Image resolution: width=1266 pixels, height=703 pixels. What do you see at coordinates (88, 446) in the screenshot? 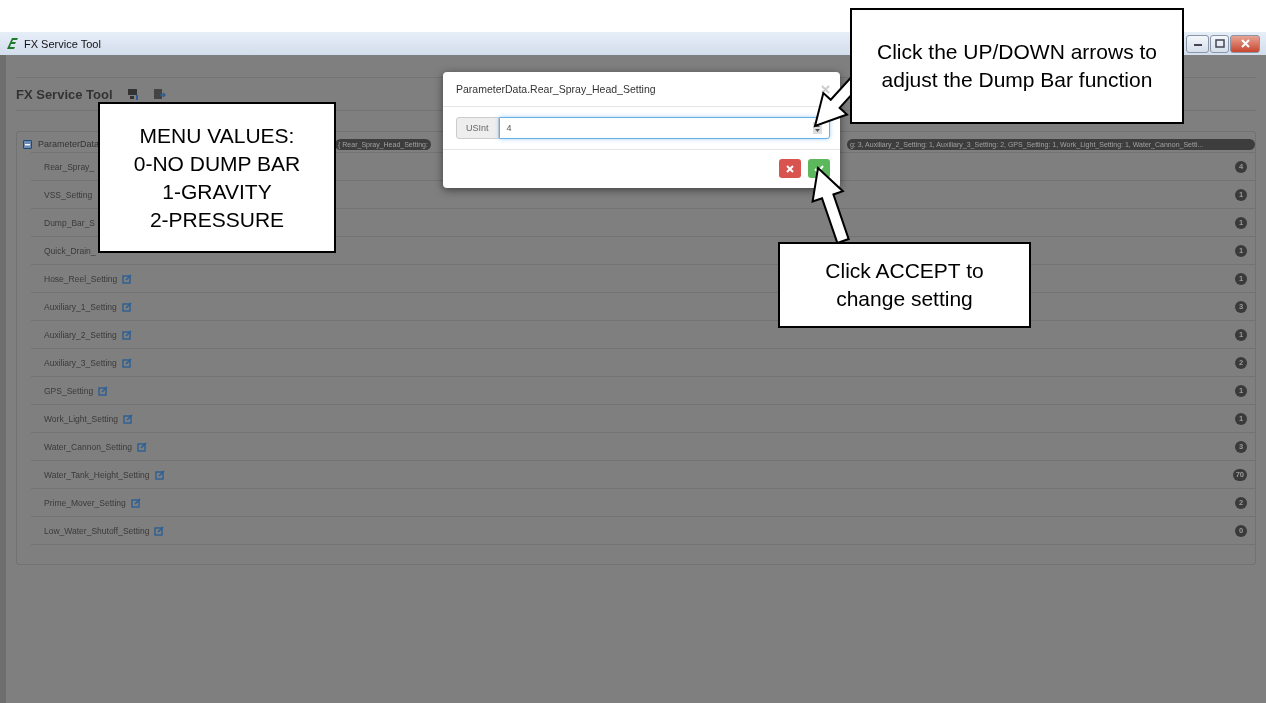
I see `parameter-name: Water_Cannon_Setting` at bounding box center [88, 446].